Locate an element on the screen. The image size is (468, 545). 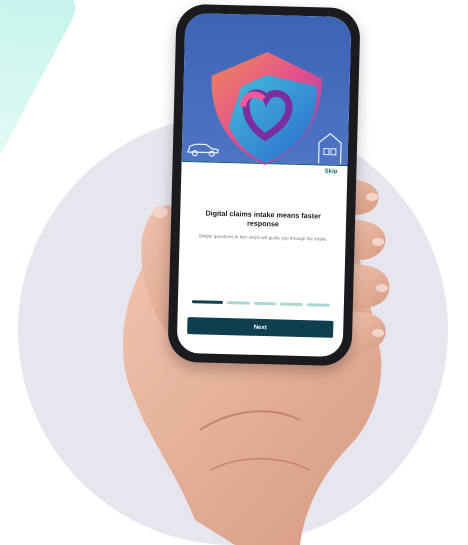
step-indicator is located at coordinates (260, 303).